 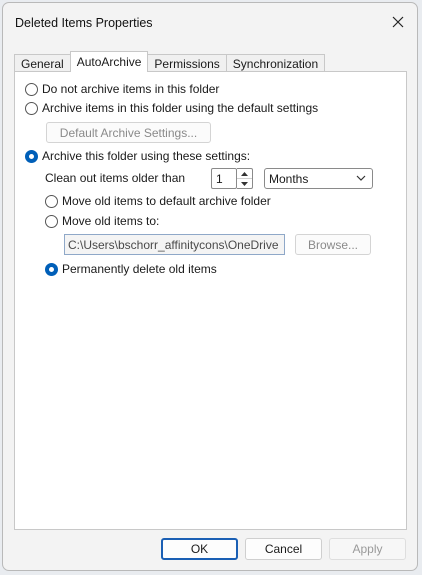 I want to click on spin-up-button, so click(x=244, y=174).